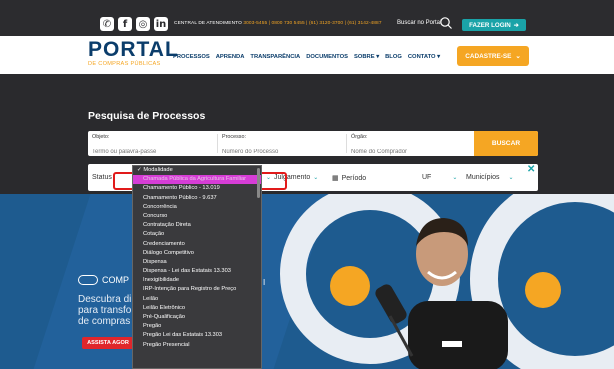 Image resolution: width=614 pixels, height=369 pixels. Describe the element at coordinates (197, 198) in the screenshot. I see `dropdown-option: Chamamento Público - 9.637` at that location.